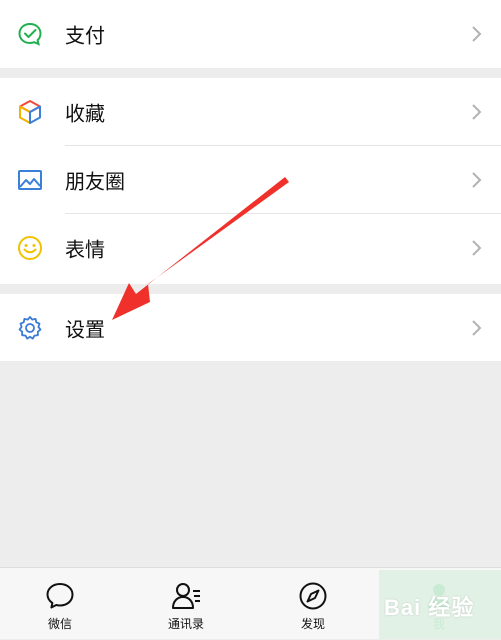 This screenshot has width=501, height=640. What do you see at coordinates (185, 624) in the screenshot?
I see `tab-label: 通讯录` at bounding box center [185, 624].